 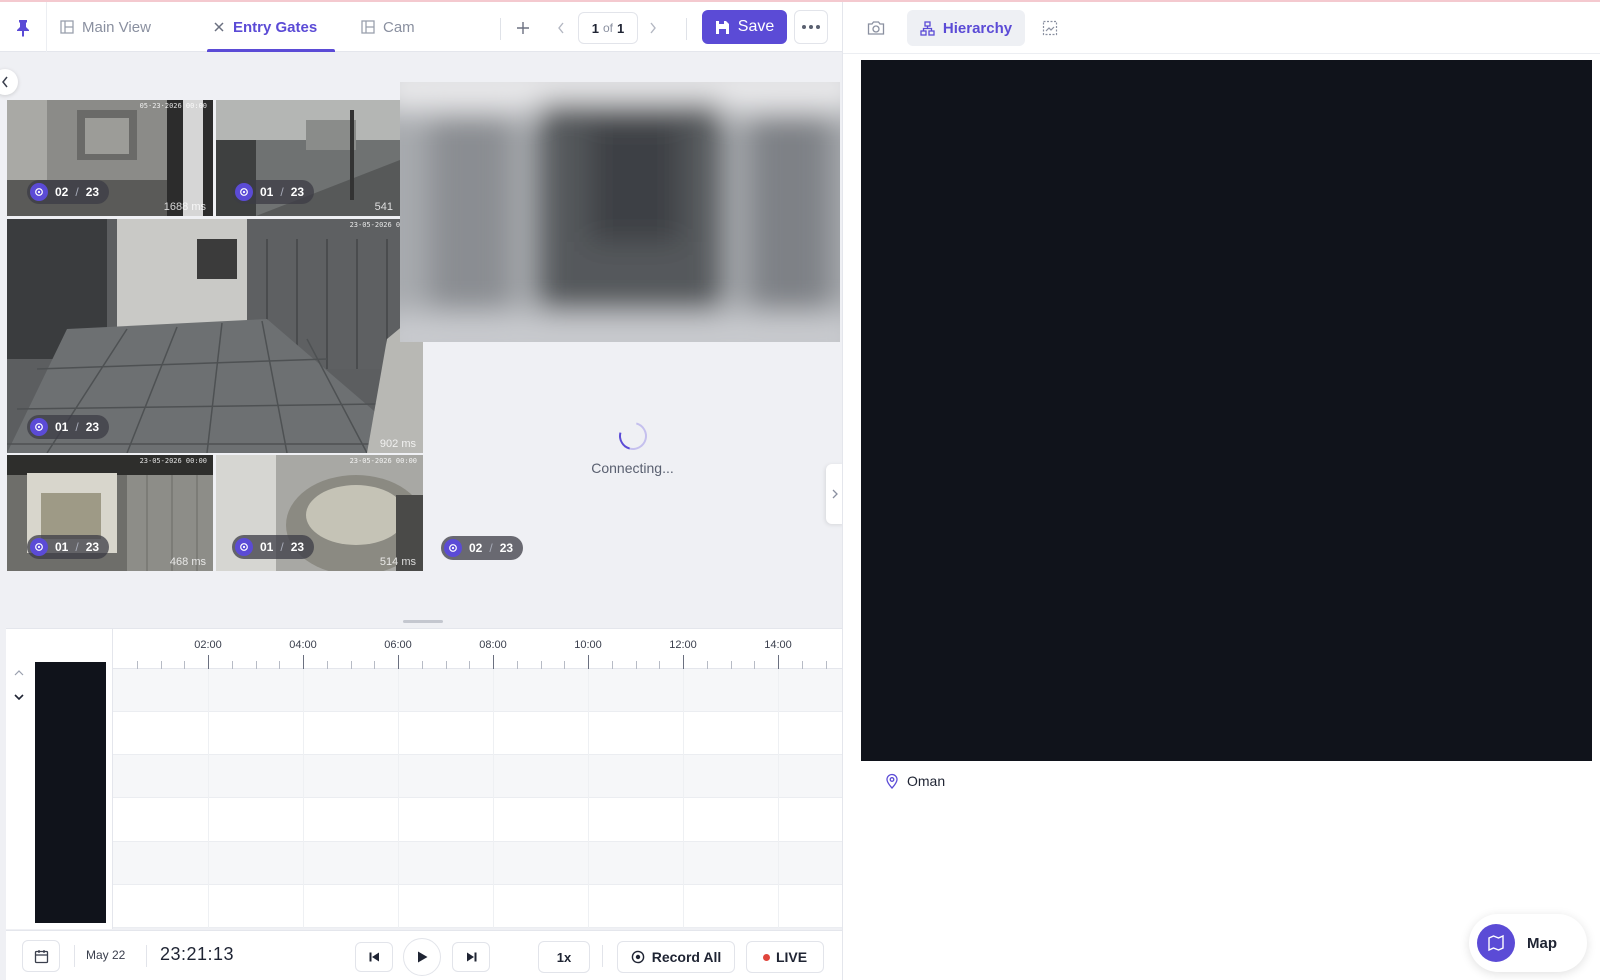 I want to click on save-button: Save, so click(x=744, y=27).